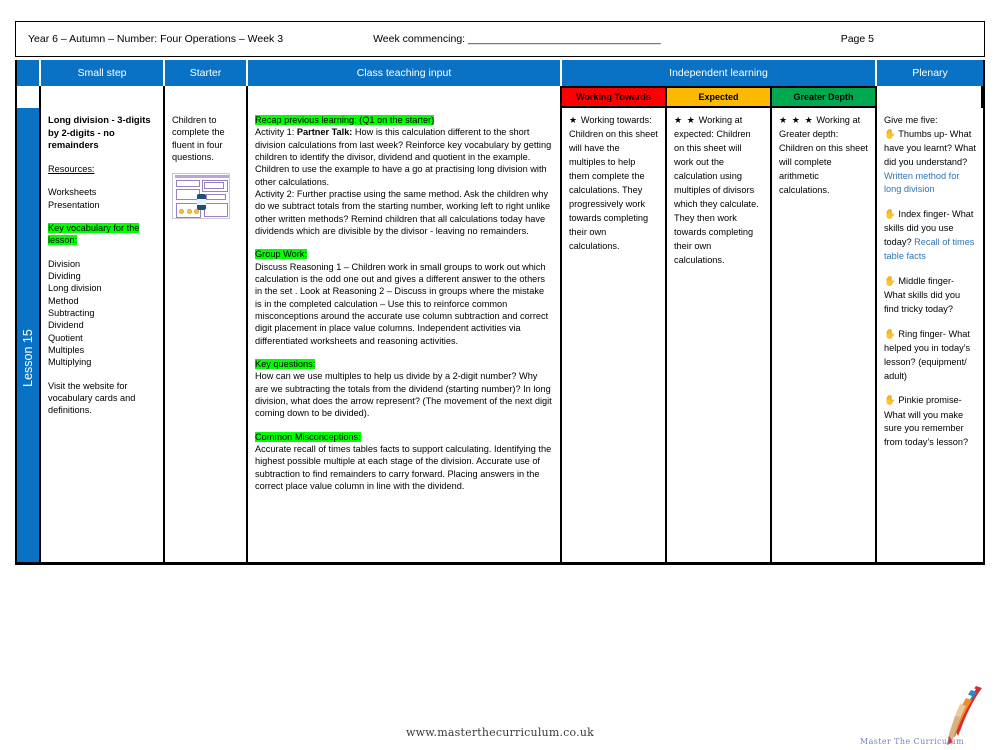  What do you see at coordinates (925, 715) in the screenshot?
I see `pencil-logo: Master The Curriculum` at bounding box center [925, 715].